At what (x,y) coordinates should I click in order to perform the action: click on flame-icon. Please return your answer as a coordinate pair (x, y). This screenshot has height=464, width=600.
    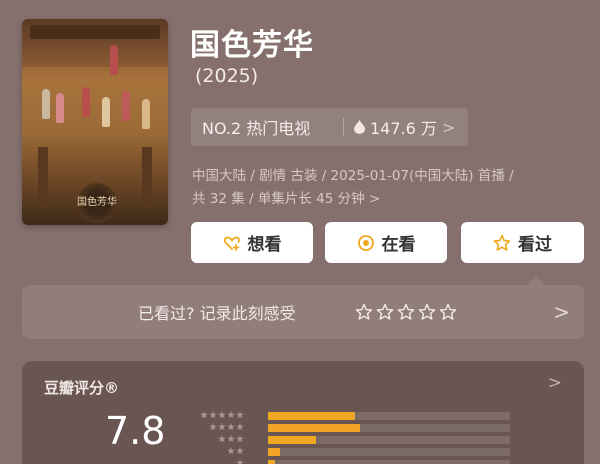
    Looking at the image, I should click on (359, 127).